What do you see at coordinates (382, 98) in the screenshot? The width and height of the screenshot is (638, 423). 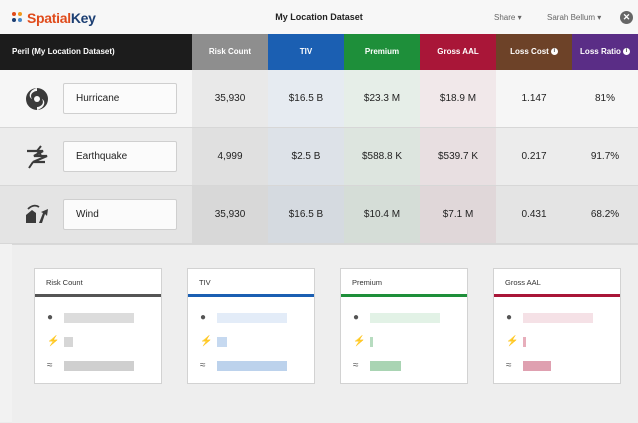 I see `premium-cell: $23.3 M` at bounding box center [382, 98].